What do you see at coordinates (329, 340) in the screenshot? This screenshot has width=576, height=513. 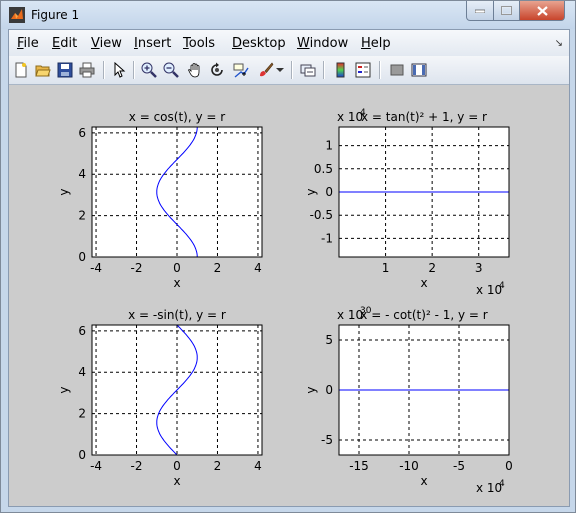 I see `y-tick-label: 5` at bounding box center [329, 340].